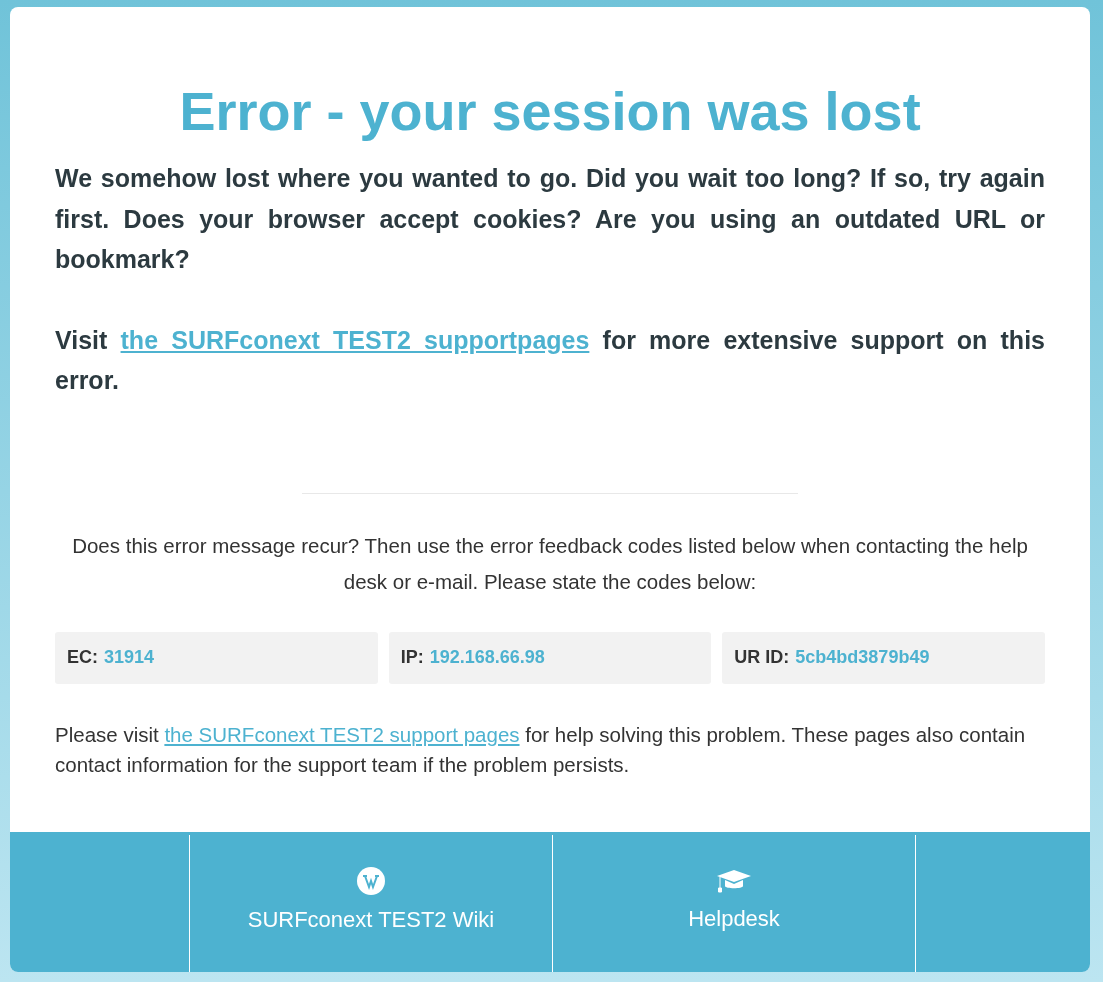  I want to click on footer-link: Helpdesk, so click(734, 903).